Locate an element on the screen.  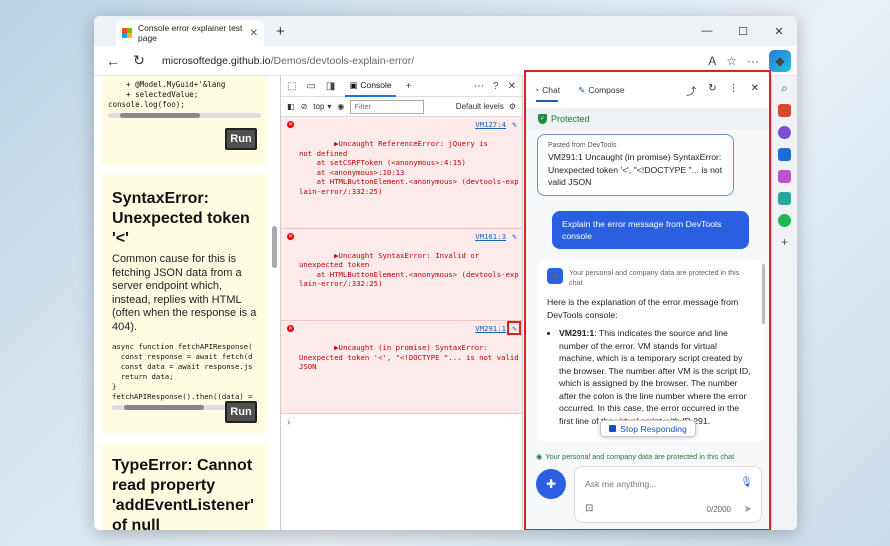
stop-icon is located at coordinates (613, 428).